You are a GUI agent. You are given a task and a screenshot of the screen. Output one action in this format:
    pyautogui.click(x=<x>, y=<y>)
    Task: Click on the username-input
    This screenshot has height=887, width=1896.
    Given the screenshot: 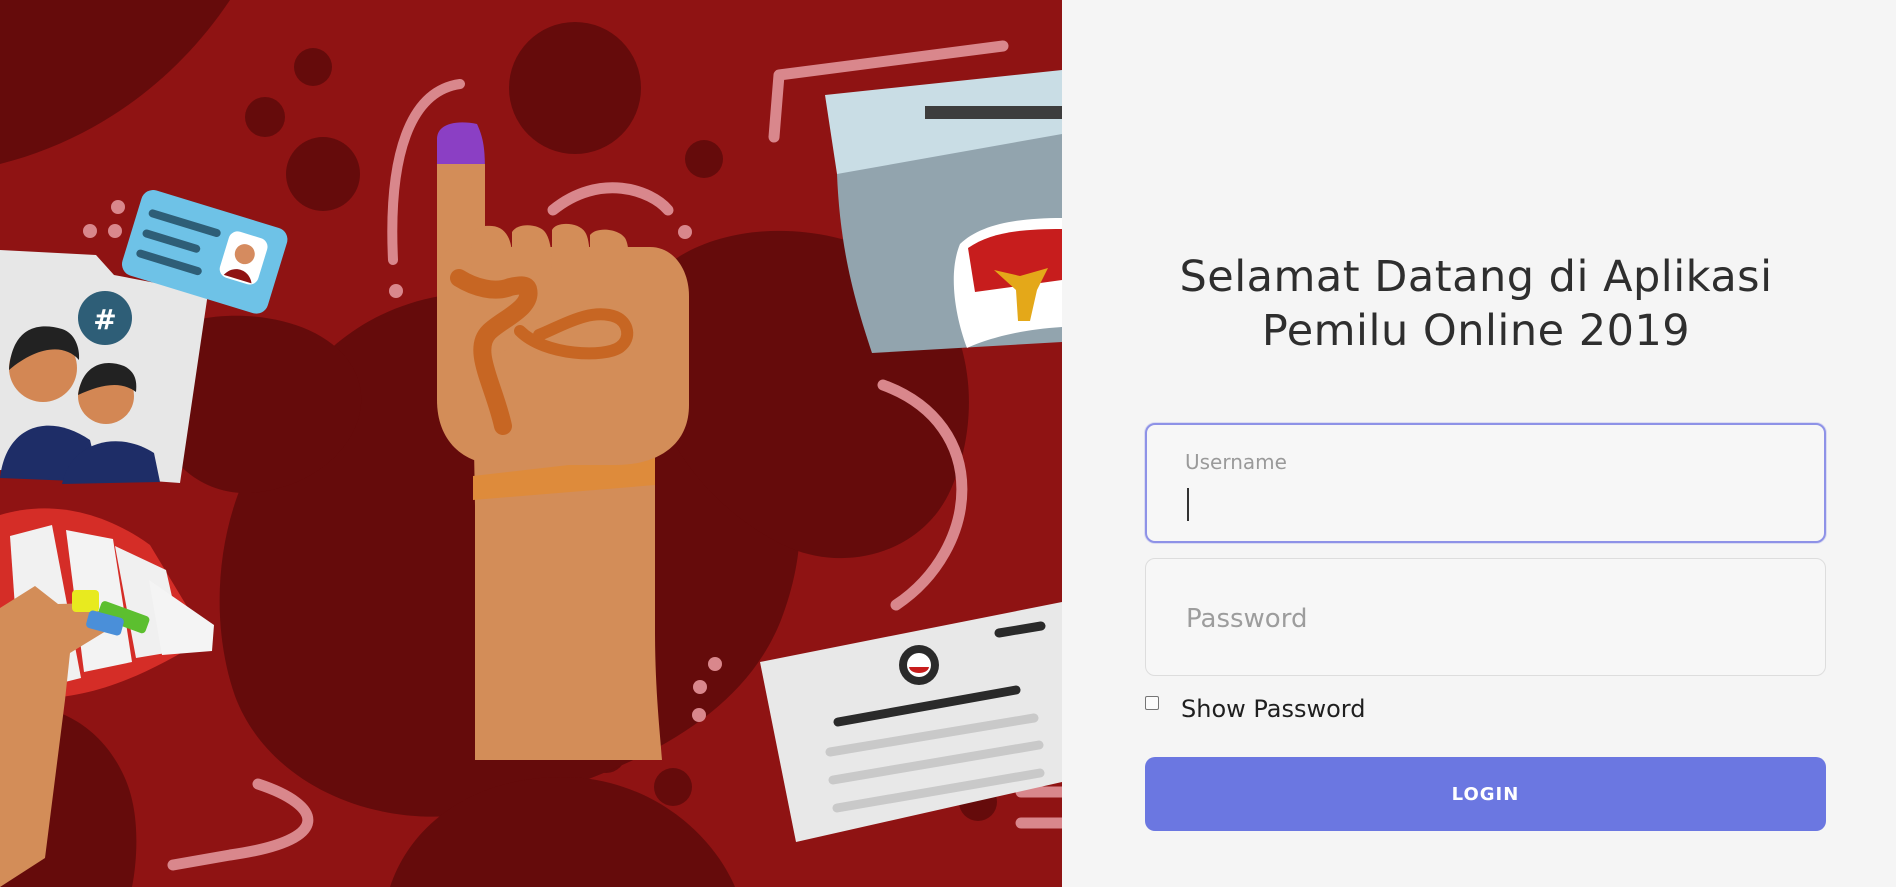 What is the action you would take?
    pyautogui.click(x=1485, y=505)
    